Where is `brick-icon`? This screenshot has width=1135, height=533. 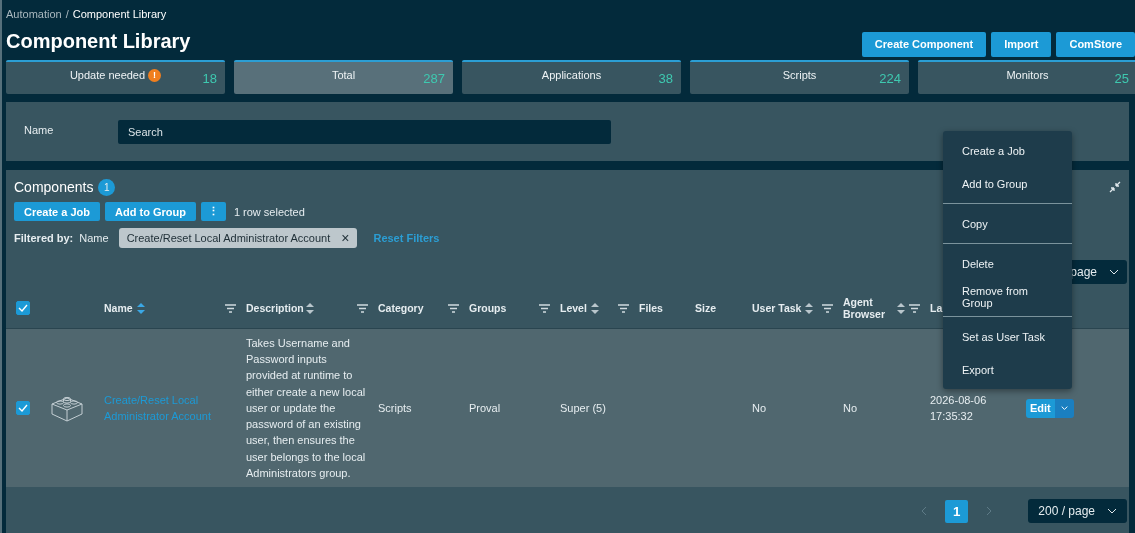
brick-icon is located at coordinates (67, 408).